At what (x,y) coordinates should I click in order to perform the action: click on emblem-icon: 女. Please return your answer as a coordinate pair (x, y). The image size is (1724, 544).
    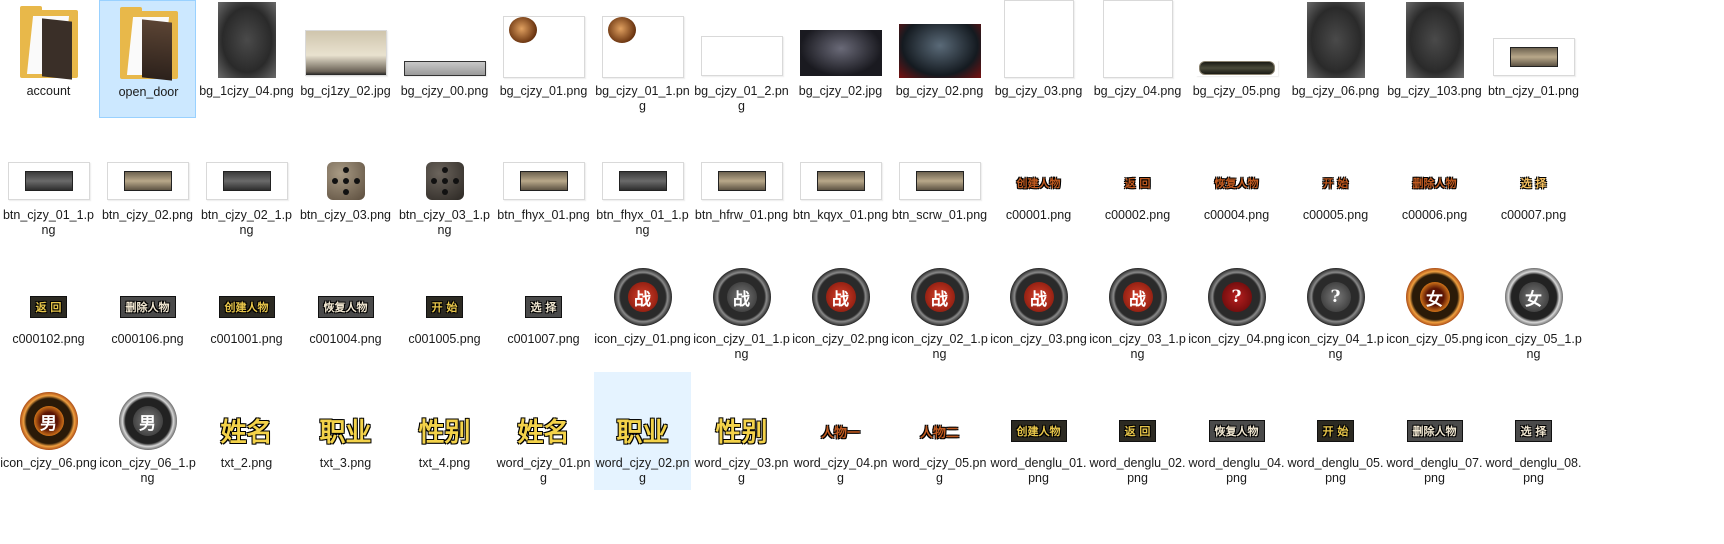
    Looking at the image, I should click on (1533, 297).